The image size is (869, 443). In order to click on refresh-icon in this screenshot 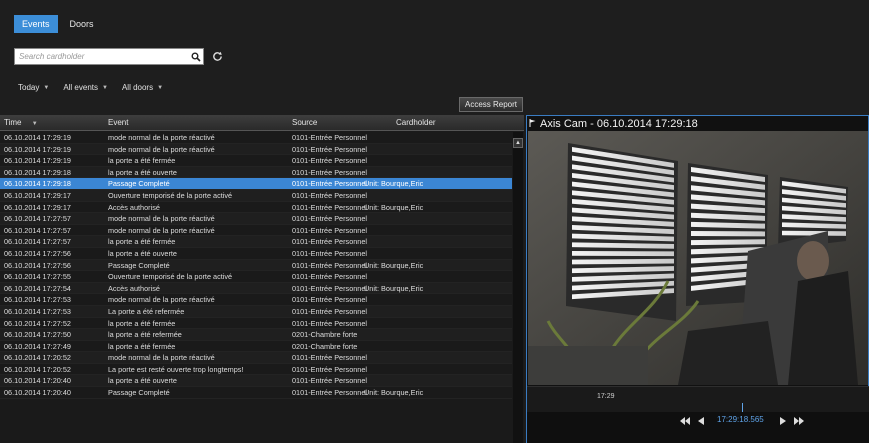, I will do `click(217, 56)`.